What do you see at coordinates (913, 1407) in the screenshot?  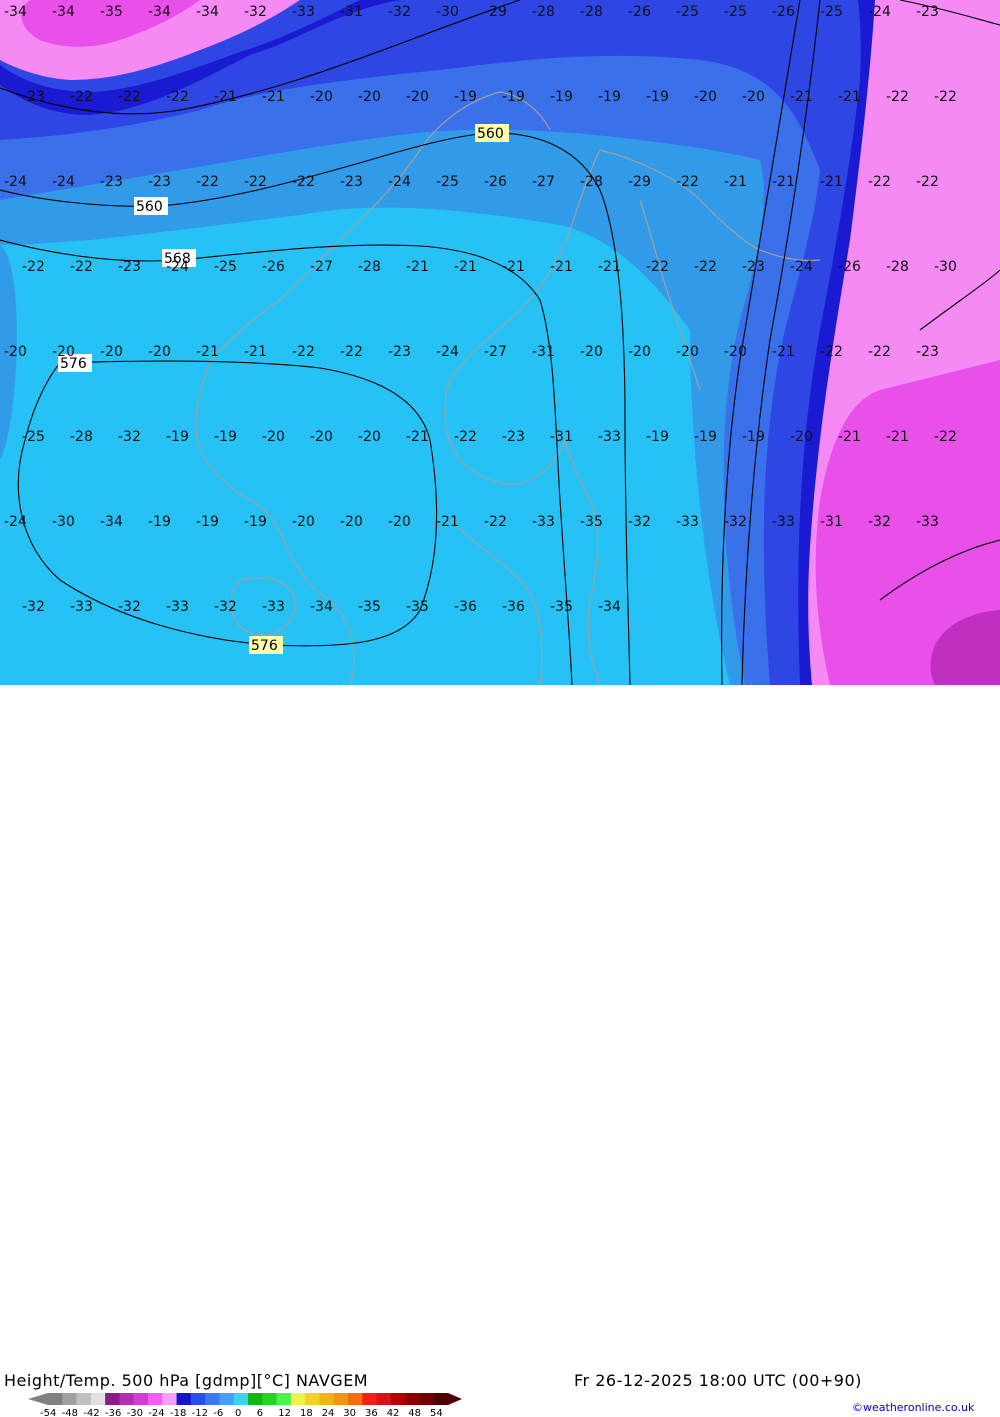 I see `credit-link: ©weatheronline.co.uk` at bounding box center [913, 1407].